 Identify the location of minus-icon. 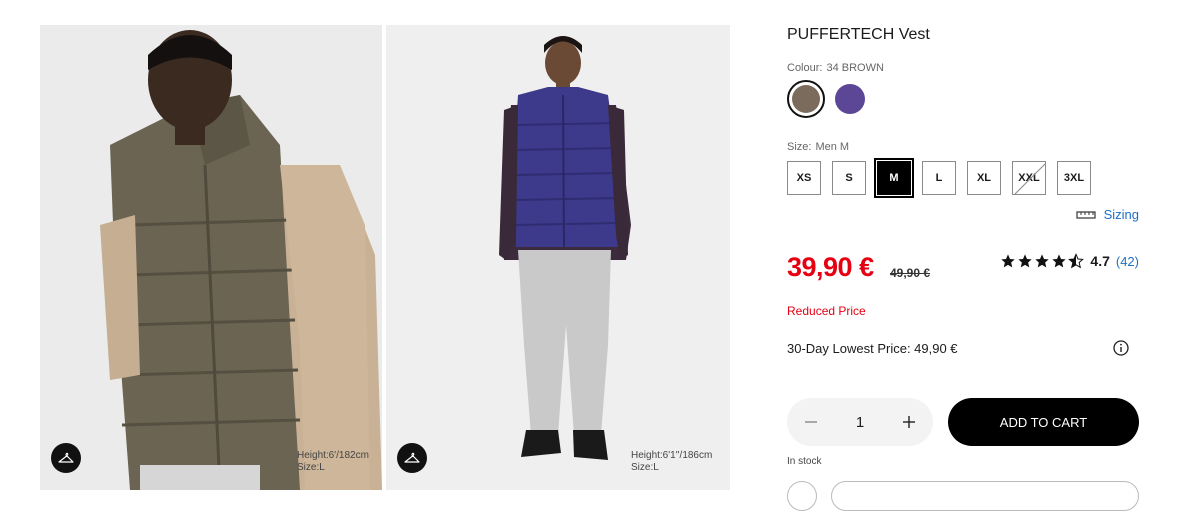
(811, 422).